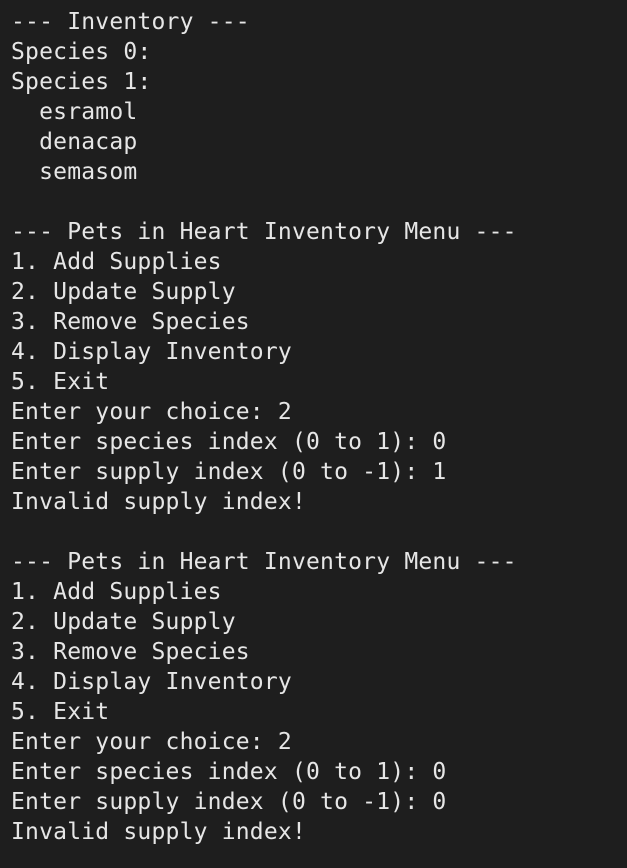 The height and width of the screenshot is (868, 627). Describe the element at coordinates (74, 142) in the screenshot. I see `supply-item: denacap` at that location.